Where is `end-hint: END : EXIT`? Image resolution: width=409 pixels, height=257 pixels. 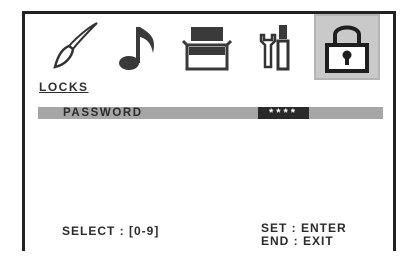 end-hint: END : EXIT is located at coordinates (297, 241).